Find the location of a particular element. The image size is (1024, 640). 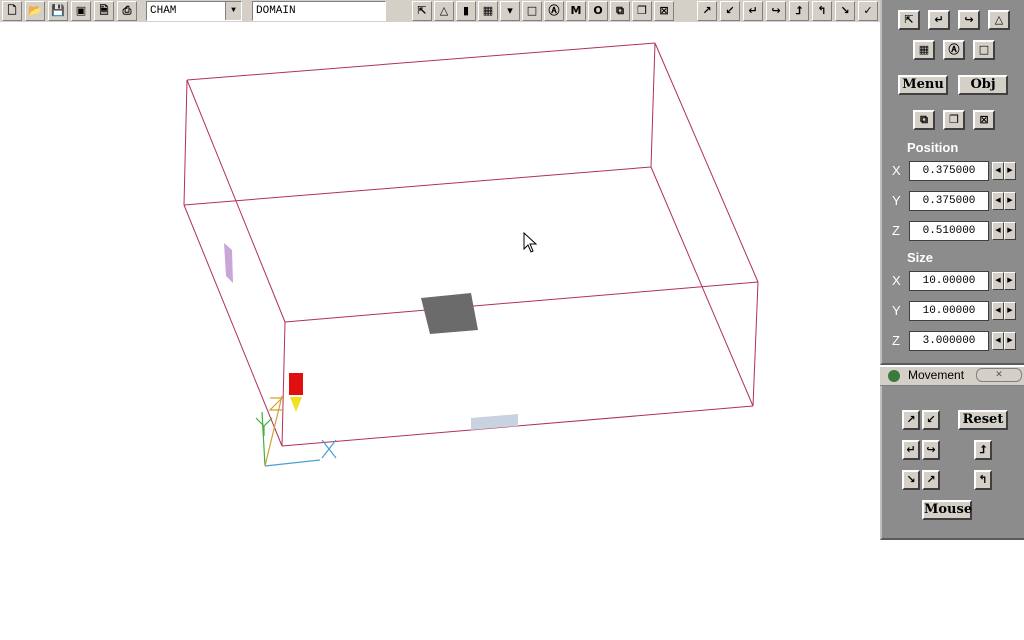

outlet-patch is located at coordinates (494, 422).